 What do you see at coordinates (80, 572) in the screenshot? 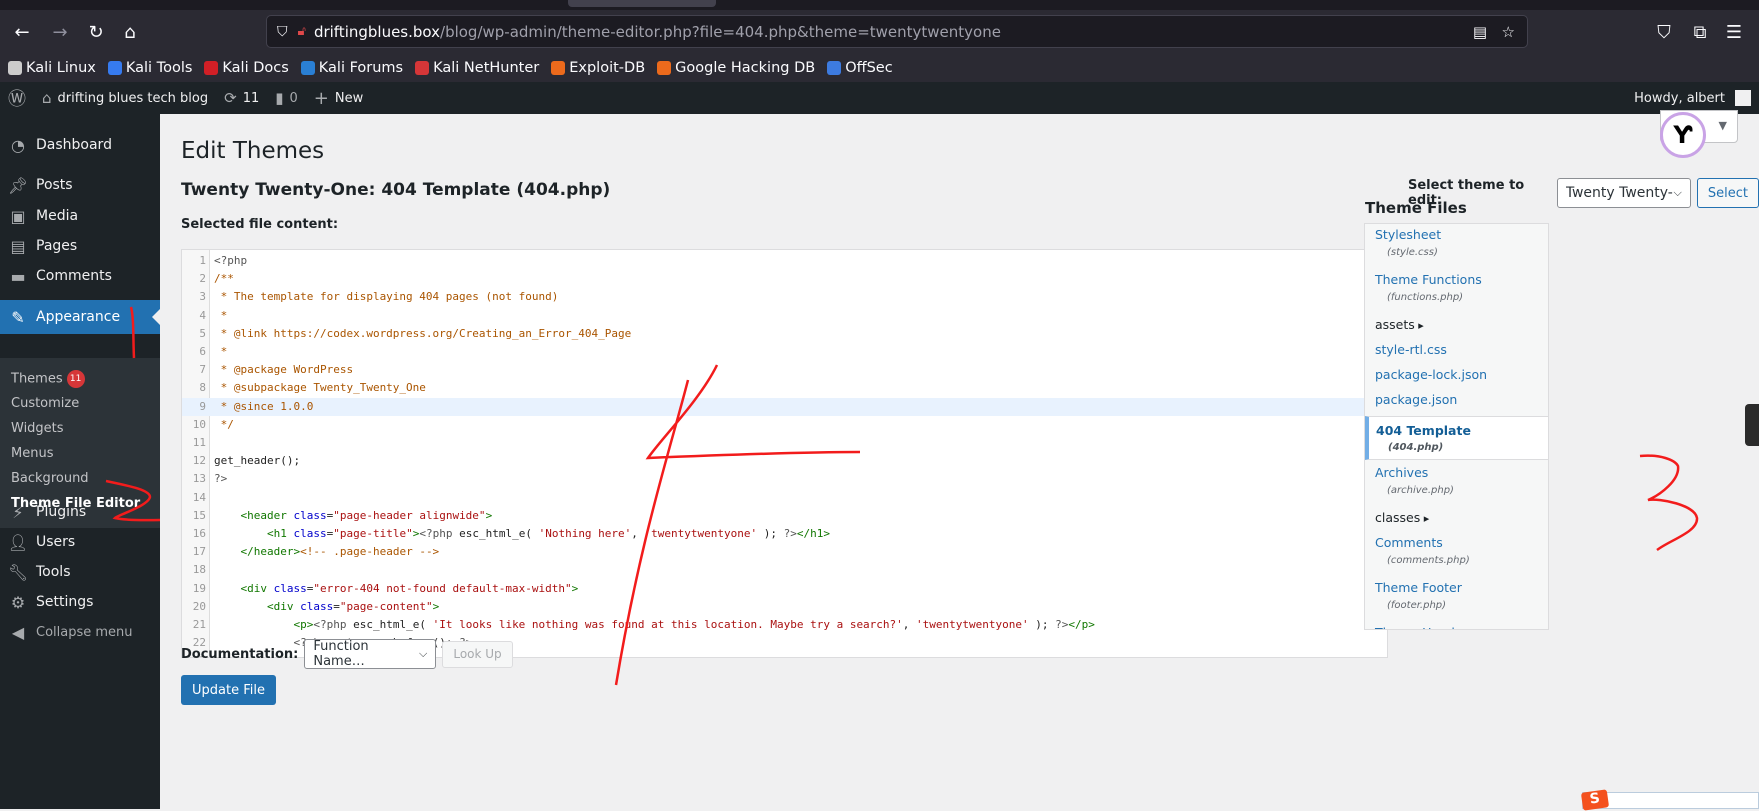
I see `sidebar-item-tools: 🔧︎ Tools` at bounding box center [80, 572].